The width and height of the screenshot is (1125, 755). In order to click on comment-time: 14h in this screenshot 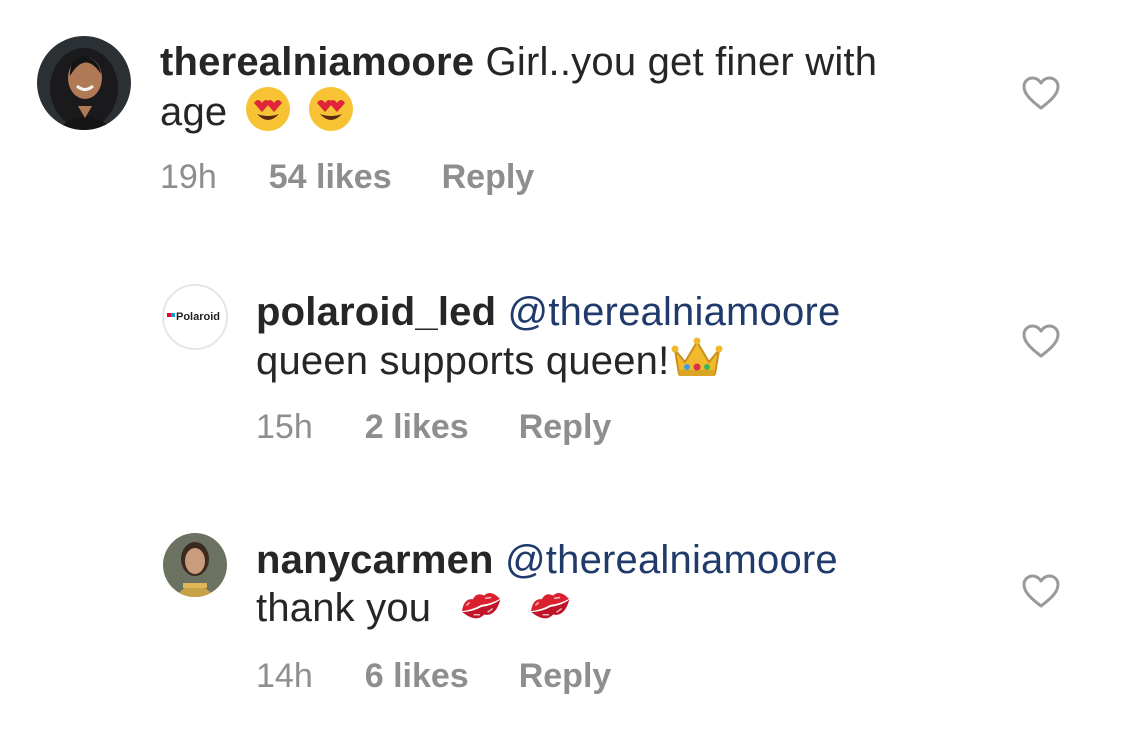, I will do `click(284, 676)`.